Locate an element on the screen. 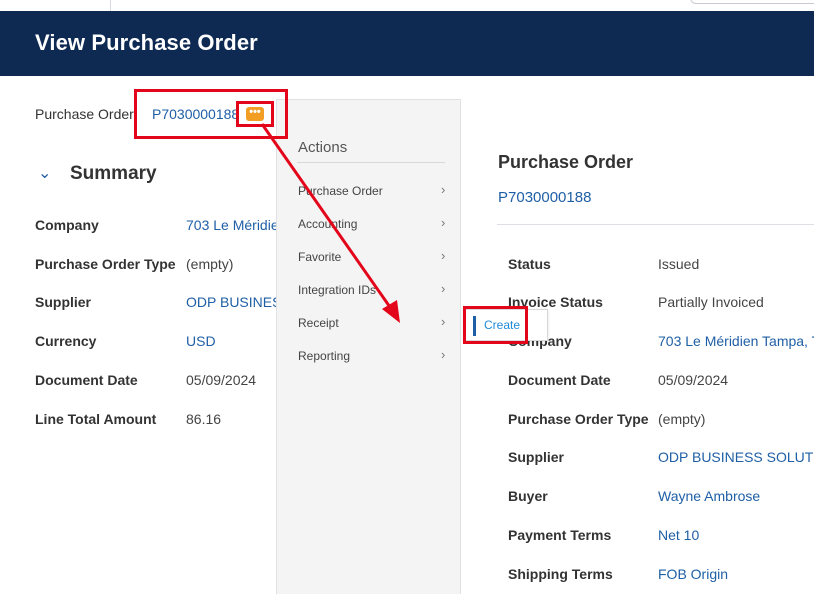 The image size is (814, 594). summary-label-document-date: Document Date is located at coordinates (86, 380).